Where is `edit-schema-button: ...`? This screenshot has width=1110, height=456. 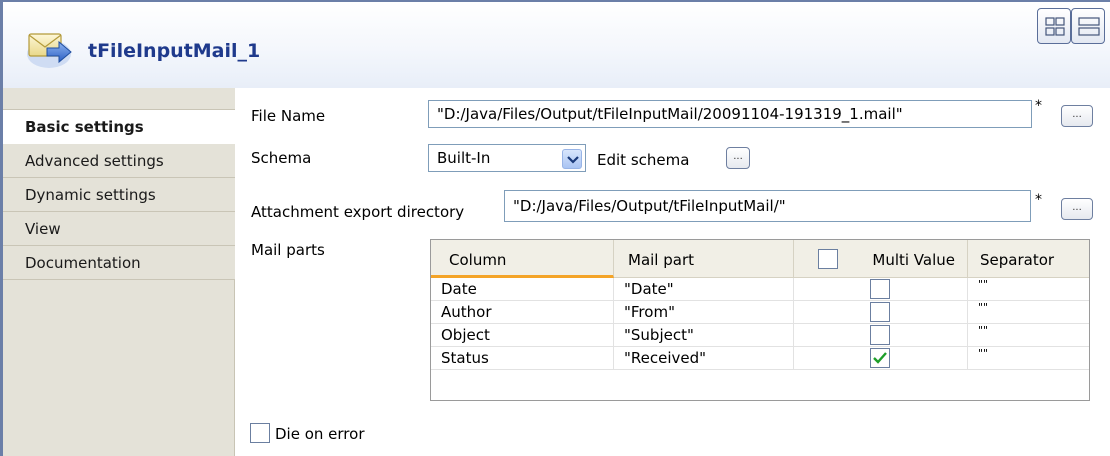
edit-schema-button: ... is located at coordinates (738, 158).